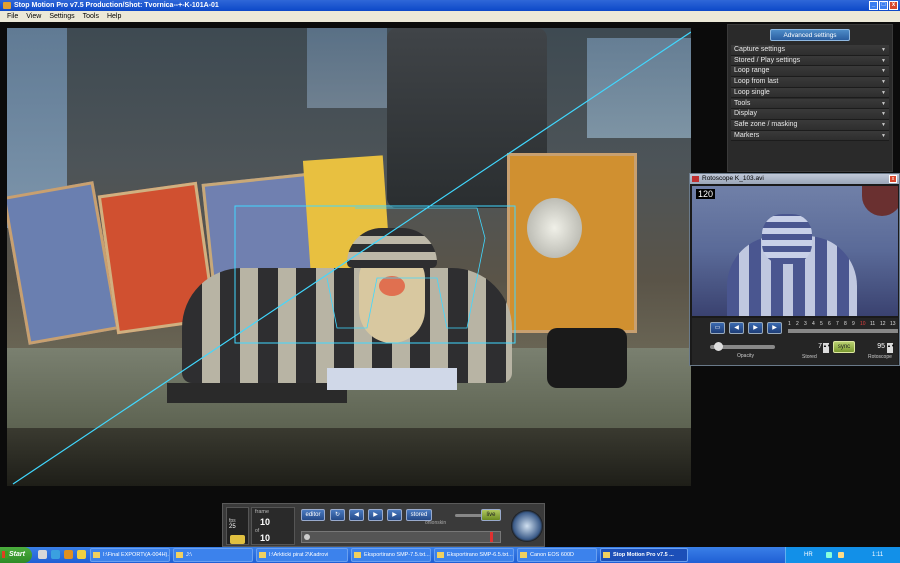 The image size is (900, 563). I want to click on menu-help: Help, so click(114, 16).